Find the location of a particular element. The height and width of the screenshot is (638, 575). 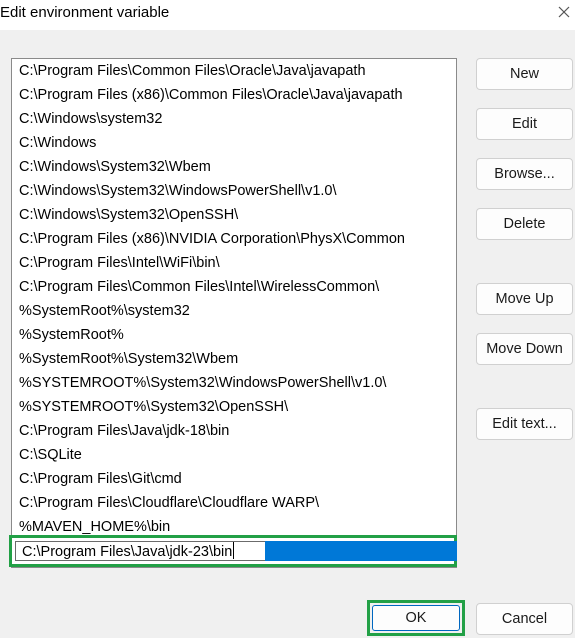

list-item: C:\Program Files\Java\jdk-18\bin is located at coordinates (124, 431).